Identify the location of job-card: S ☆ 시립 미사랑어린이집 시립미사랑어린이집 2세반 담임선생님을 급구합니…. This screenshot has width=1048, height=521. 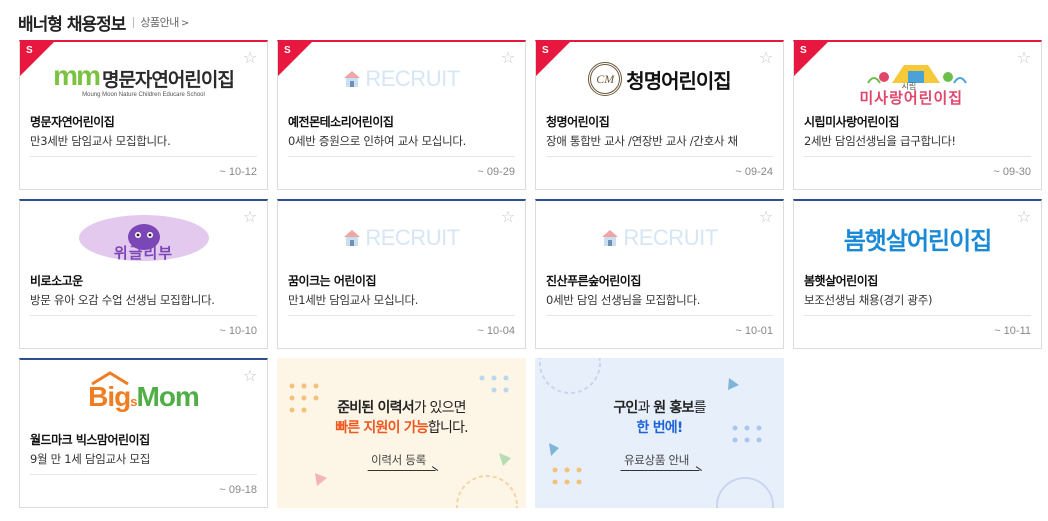
(917, 115).